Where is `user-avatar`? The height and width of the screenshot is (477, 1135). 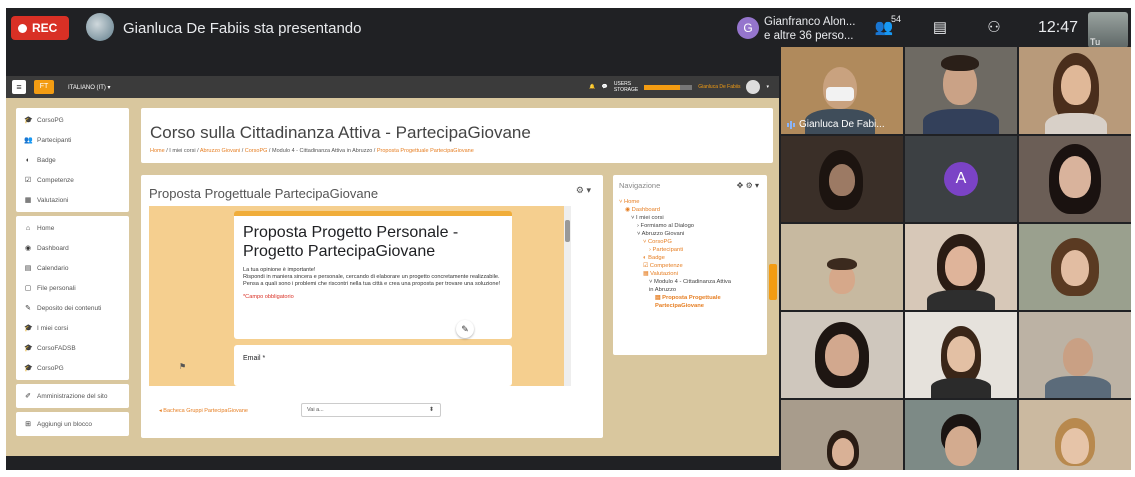
user-avatar is located at coordinates (753, 87).